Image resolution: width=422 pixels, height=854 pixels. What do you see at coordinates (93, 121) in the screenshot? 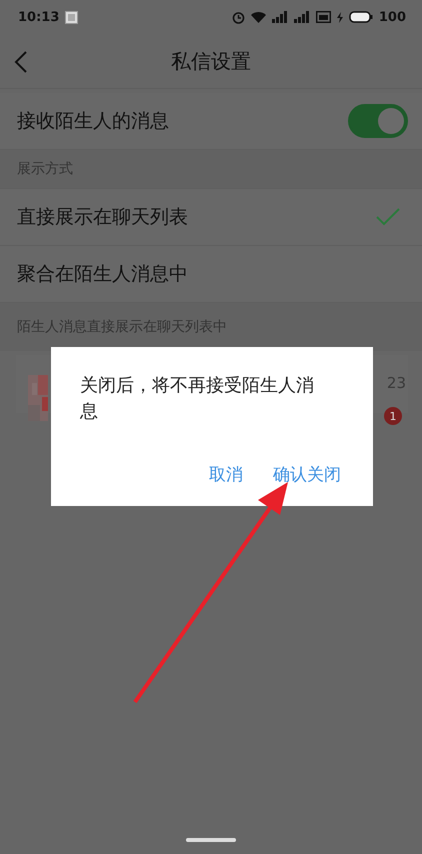
I see `setting-label: 接收陌生人的消息` at bounding box center [93, 121].